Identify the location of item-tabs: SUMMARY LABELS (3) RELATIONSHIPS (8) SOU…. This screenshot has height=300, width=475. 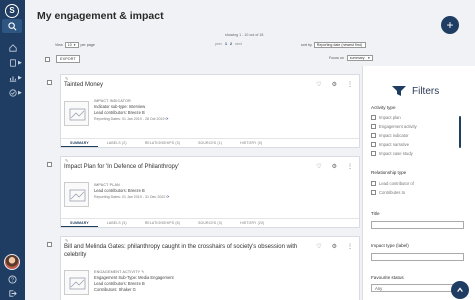
(210, 222).